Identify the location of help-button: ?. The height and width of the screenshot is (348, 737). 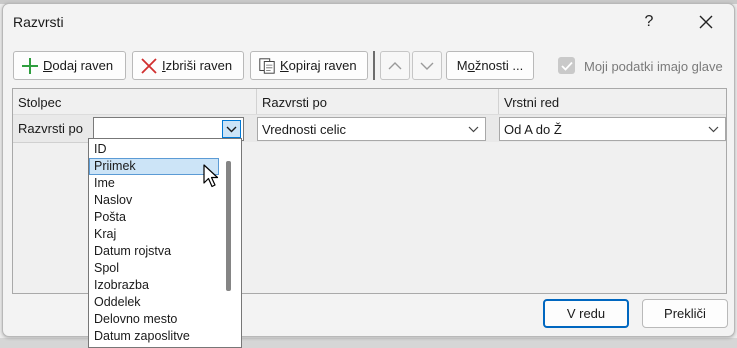
(649, 22).